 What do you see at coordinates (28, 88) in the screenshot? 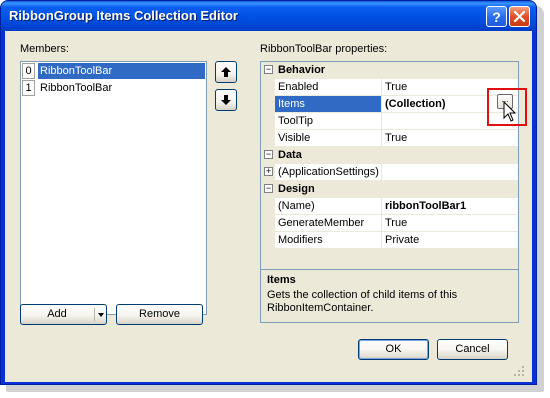
I see `item-index: 1` at bounding box center [28, 88].